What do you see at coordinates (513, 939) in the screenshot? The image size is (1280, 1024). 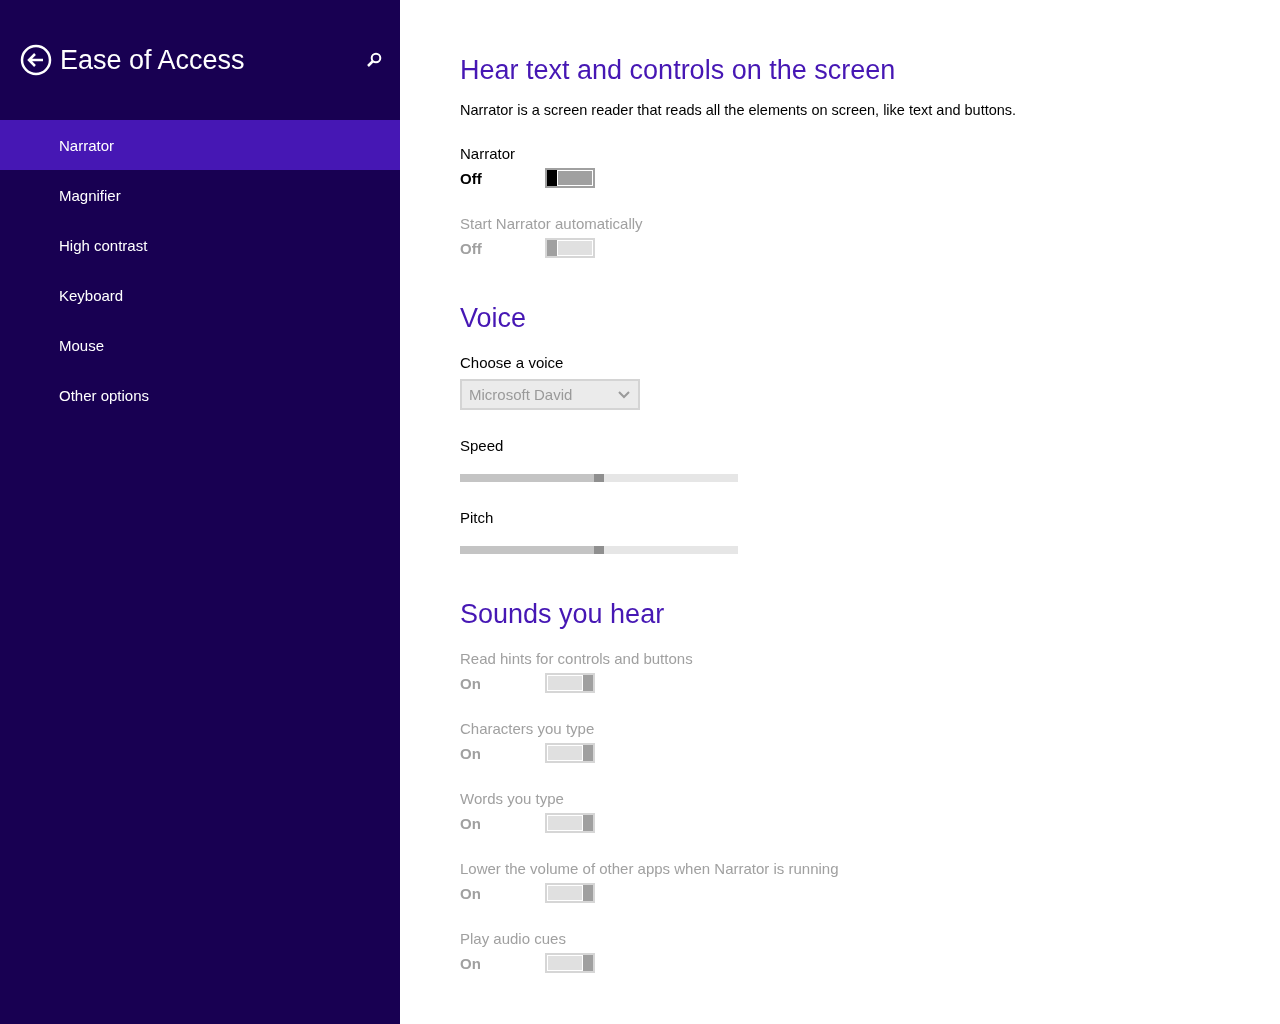 I see `setting-label: Play audio cues` at bounding box center [513, 939].